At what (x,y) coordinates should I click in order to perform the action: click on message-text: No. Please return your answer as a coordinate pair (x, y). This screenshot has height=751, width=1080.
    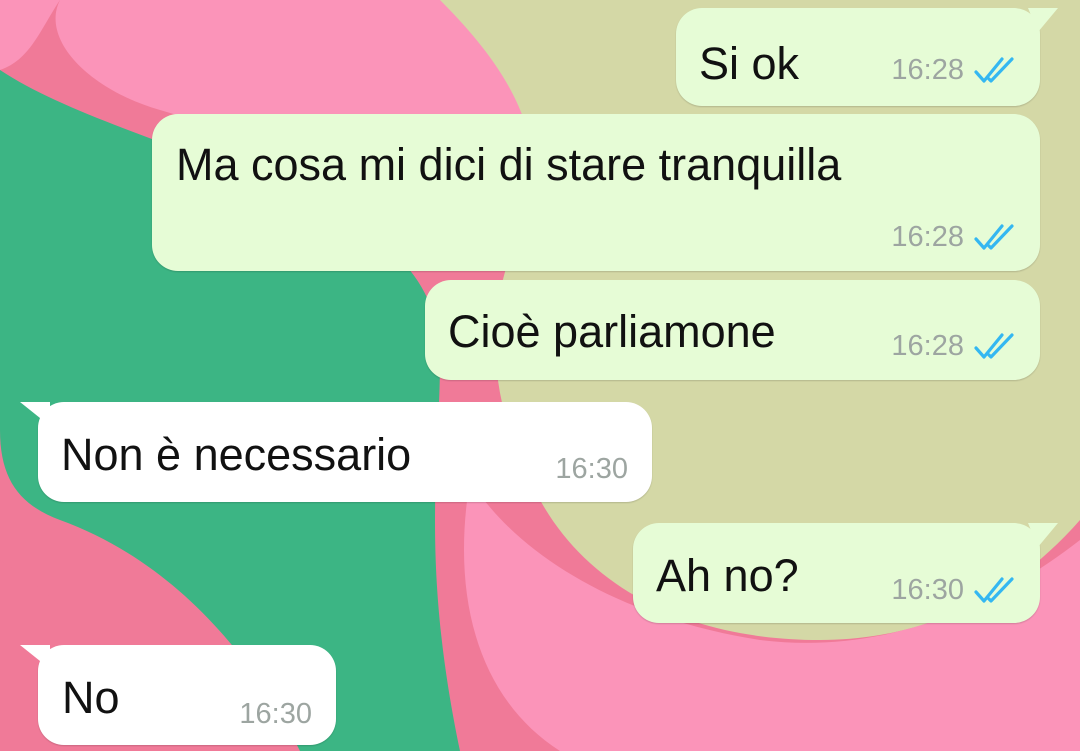
    Looking at the image, I should click on (91, 697).